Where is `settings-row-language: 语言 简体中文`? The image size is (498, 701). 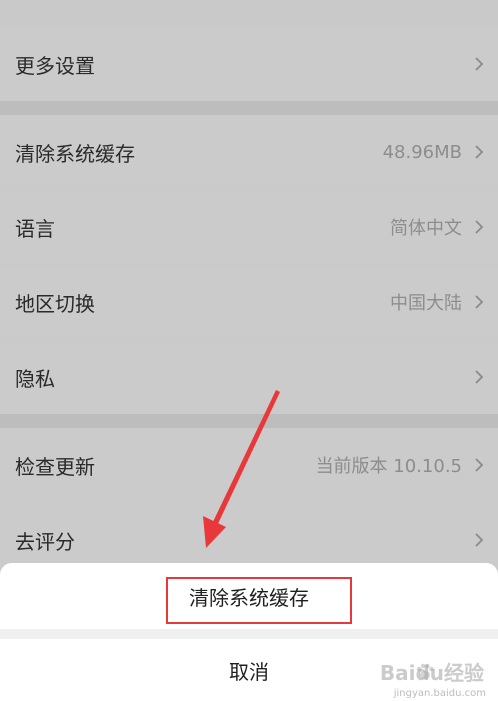 settings-row-language: 语言 简体中文 is located at coordinates (249, 227).